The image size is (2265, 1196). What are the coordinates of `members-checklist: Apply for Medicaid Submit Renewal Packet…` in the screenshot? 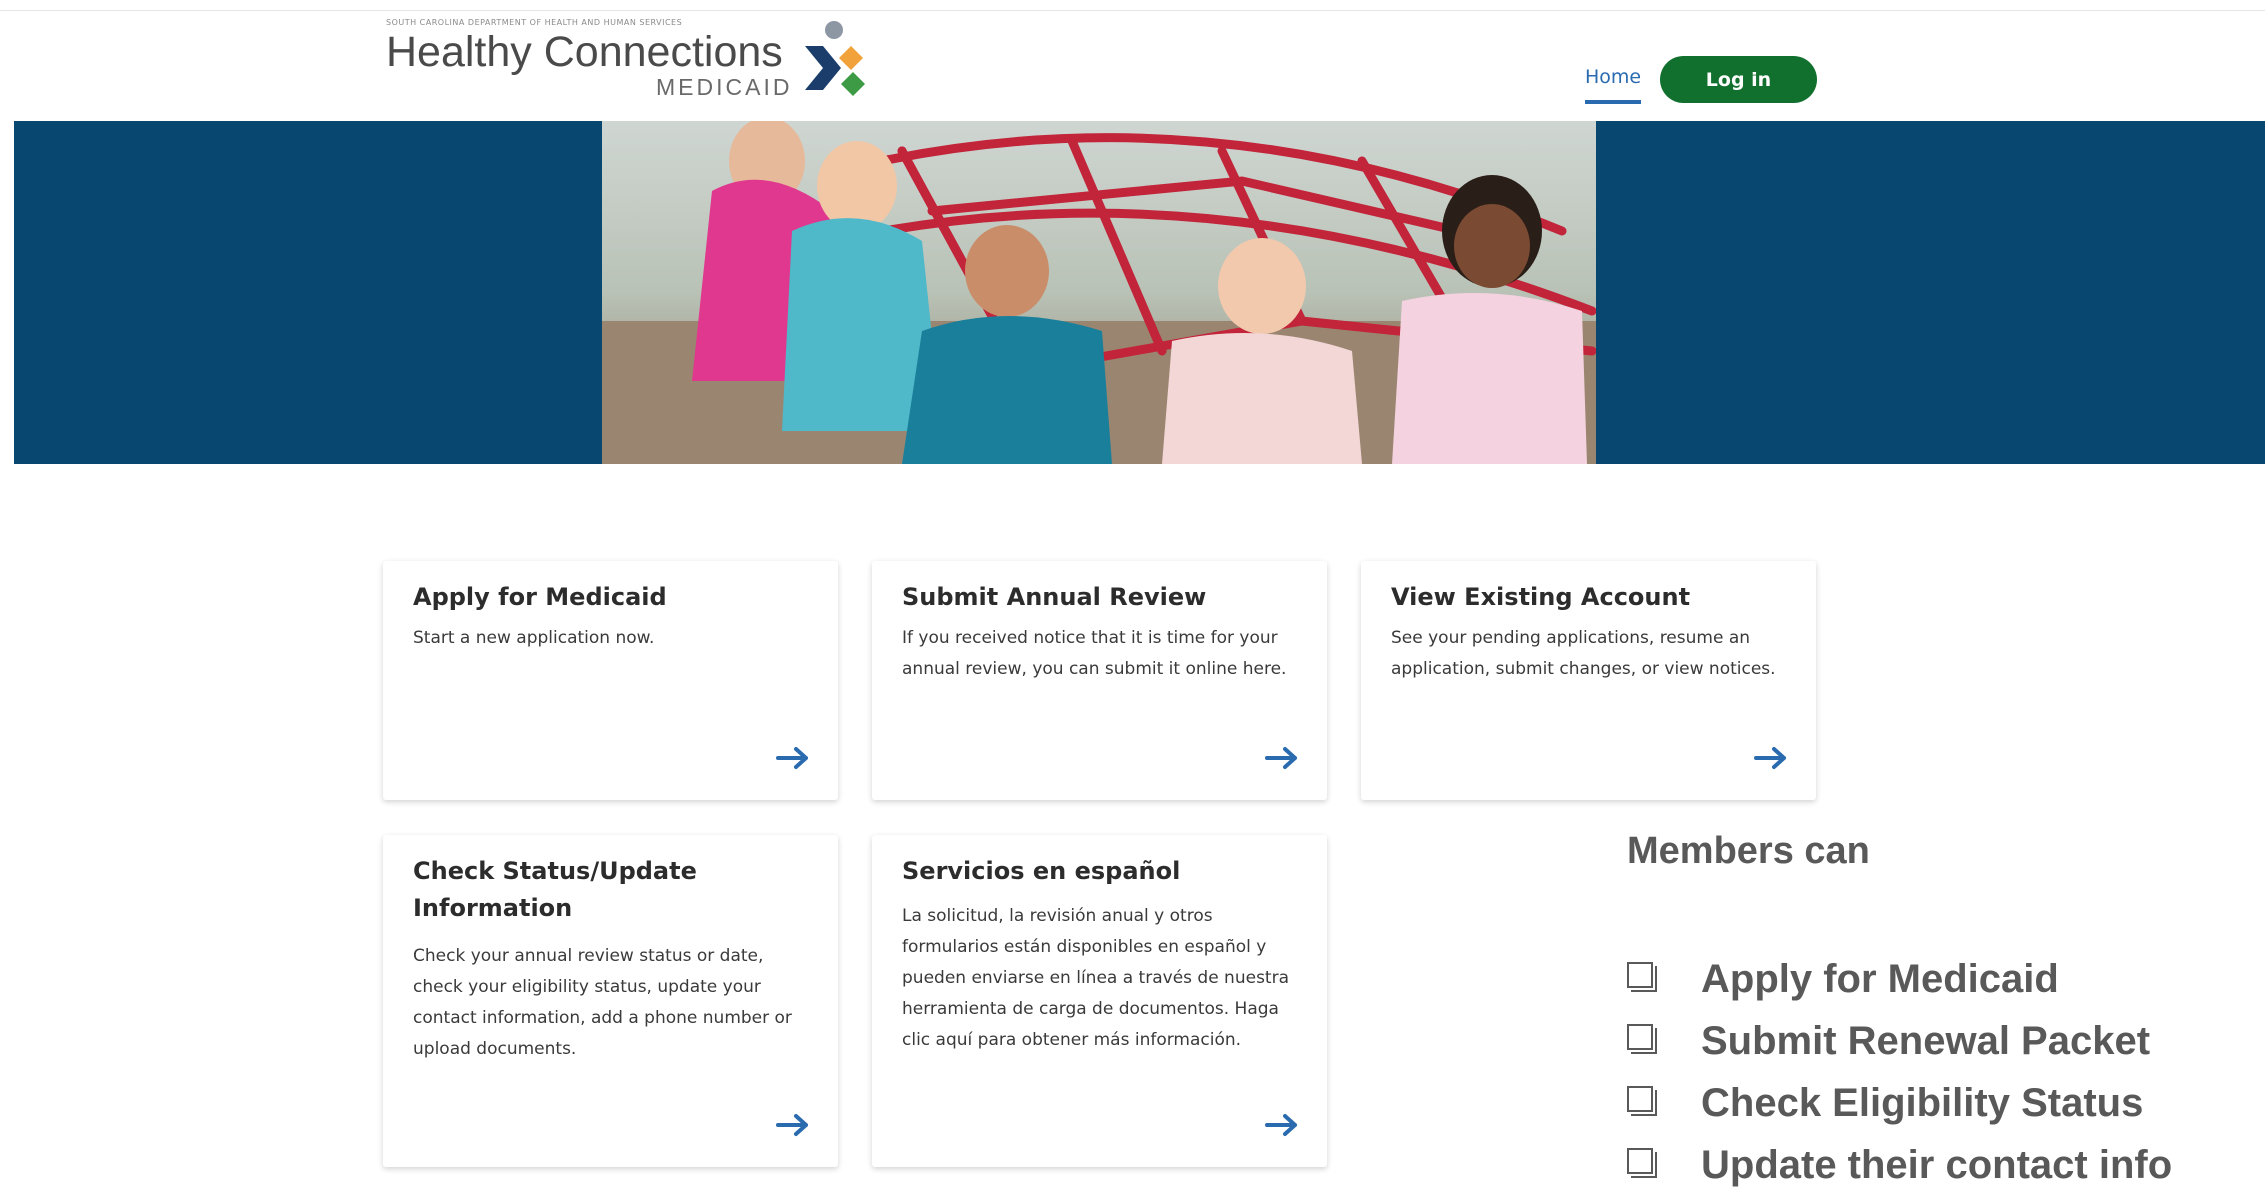 It's located at (1899, 1072).